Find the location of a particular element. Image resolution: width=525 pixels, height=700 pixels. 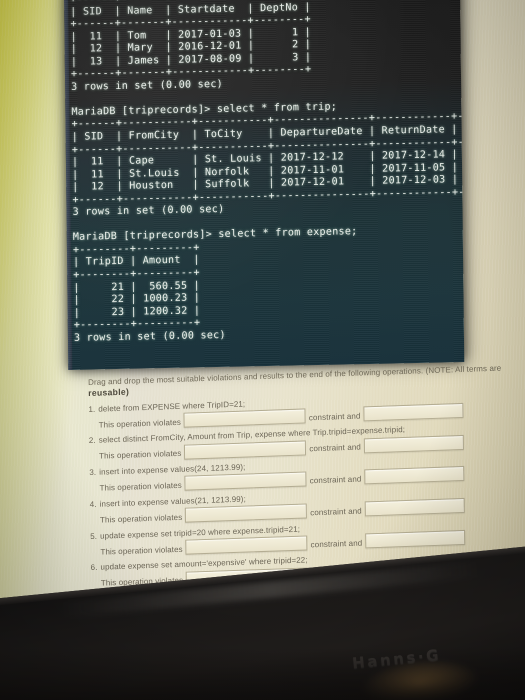

question-number: 3. is located at coordinates (93, 472).